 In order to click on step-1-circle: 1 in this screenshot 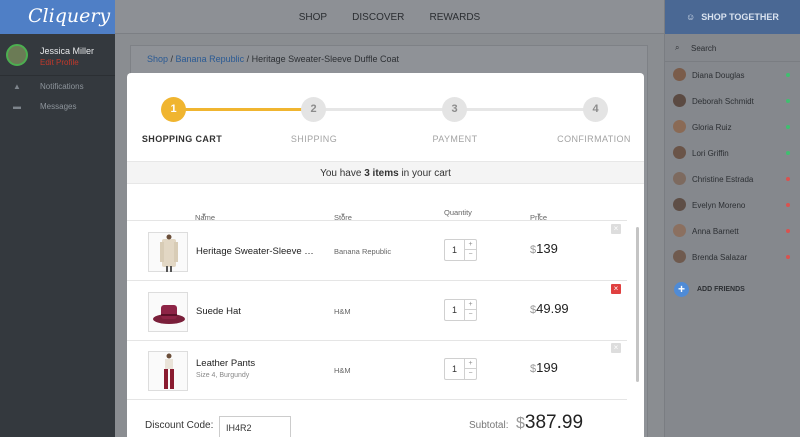, I will do `click(173, 109)`.